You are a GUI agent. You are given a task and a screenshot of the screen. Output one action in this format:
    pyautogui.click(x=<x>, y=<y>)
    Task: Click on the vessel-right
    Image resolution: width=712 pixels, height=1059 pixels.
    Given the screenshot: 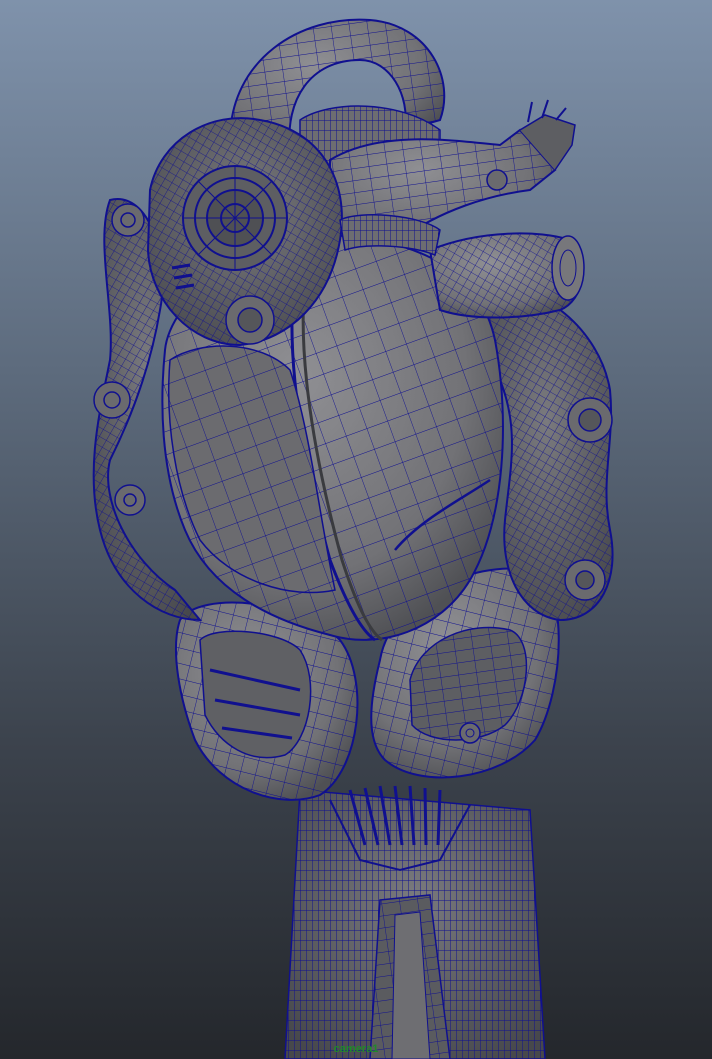 What is the action you would take?
    pyautogui.click(x=506, y=275)
    